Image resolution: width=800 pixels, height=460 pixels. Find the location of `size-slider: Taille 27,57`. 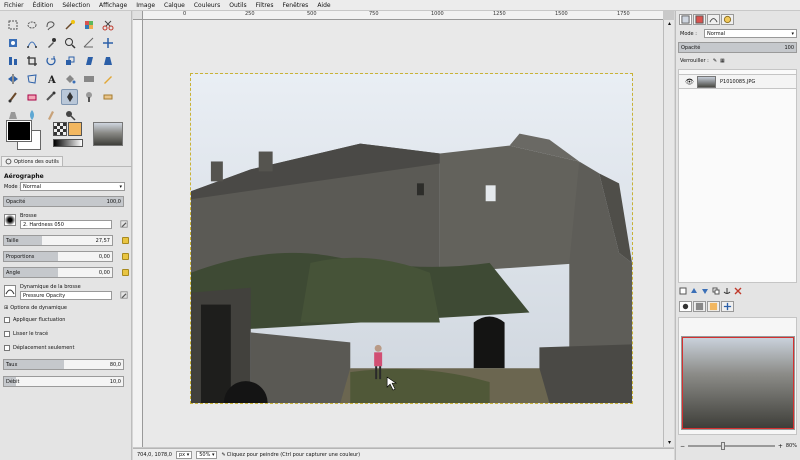

size-slider: Taille 27,57 is located at coordinates (58, 240).